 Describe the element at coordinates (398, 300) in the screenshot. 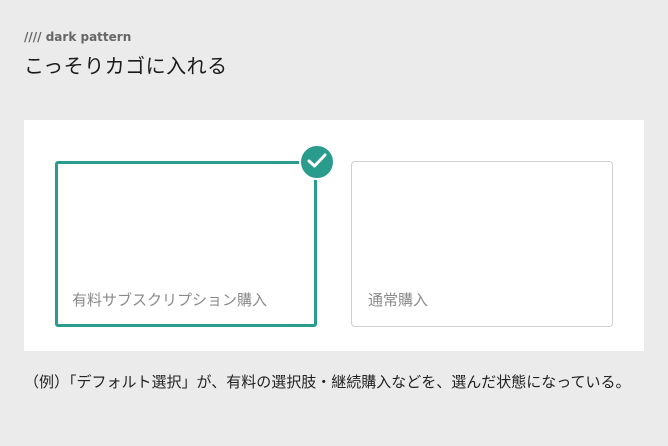

I see `option-normal-purchase-label: 通常購入` at that location.